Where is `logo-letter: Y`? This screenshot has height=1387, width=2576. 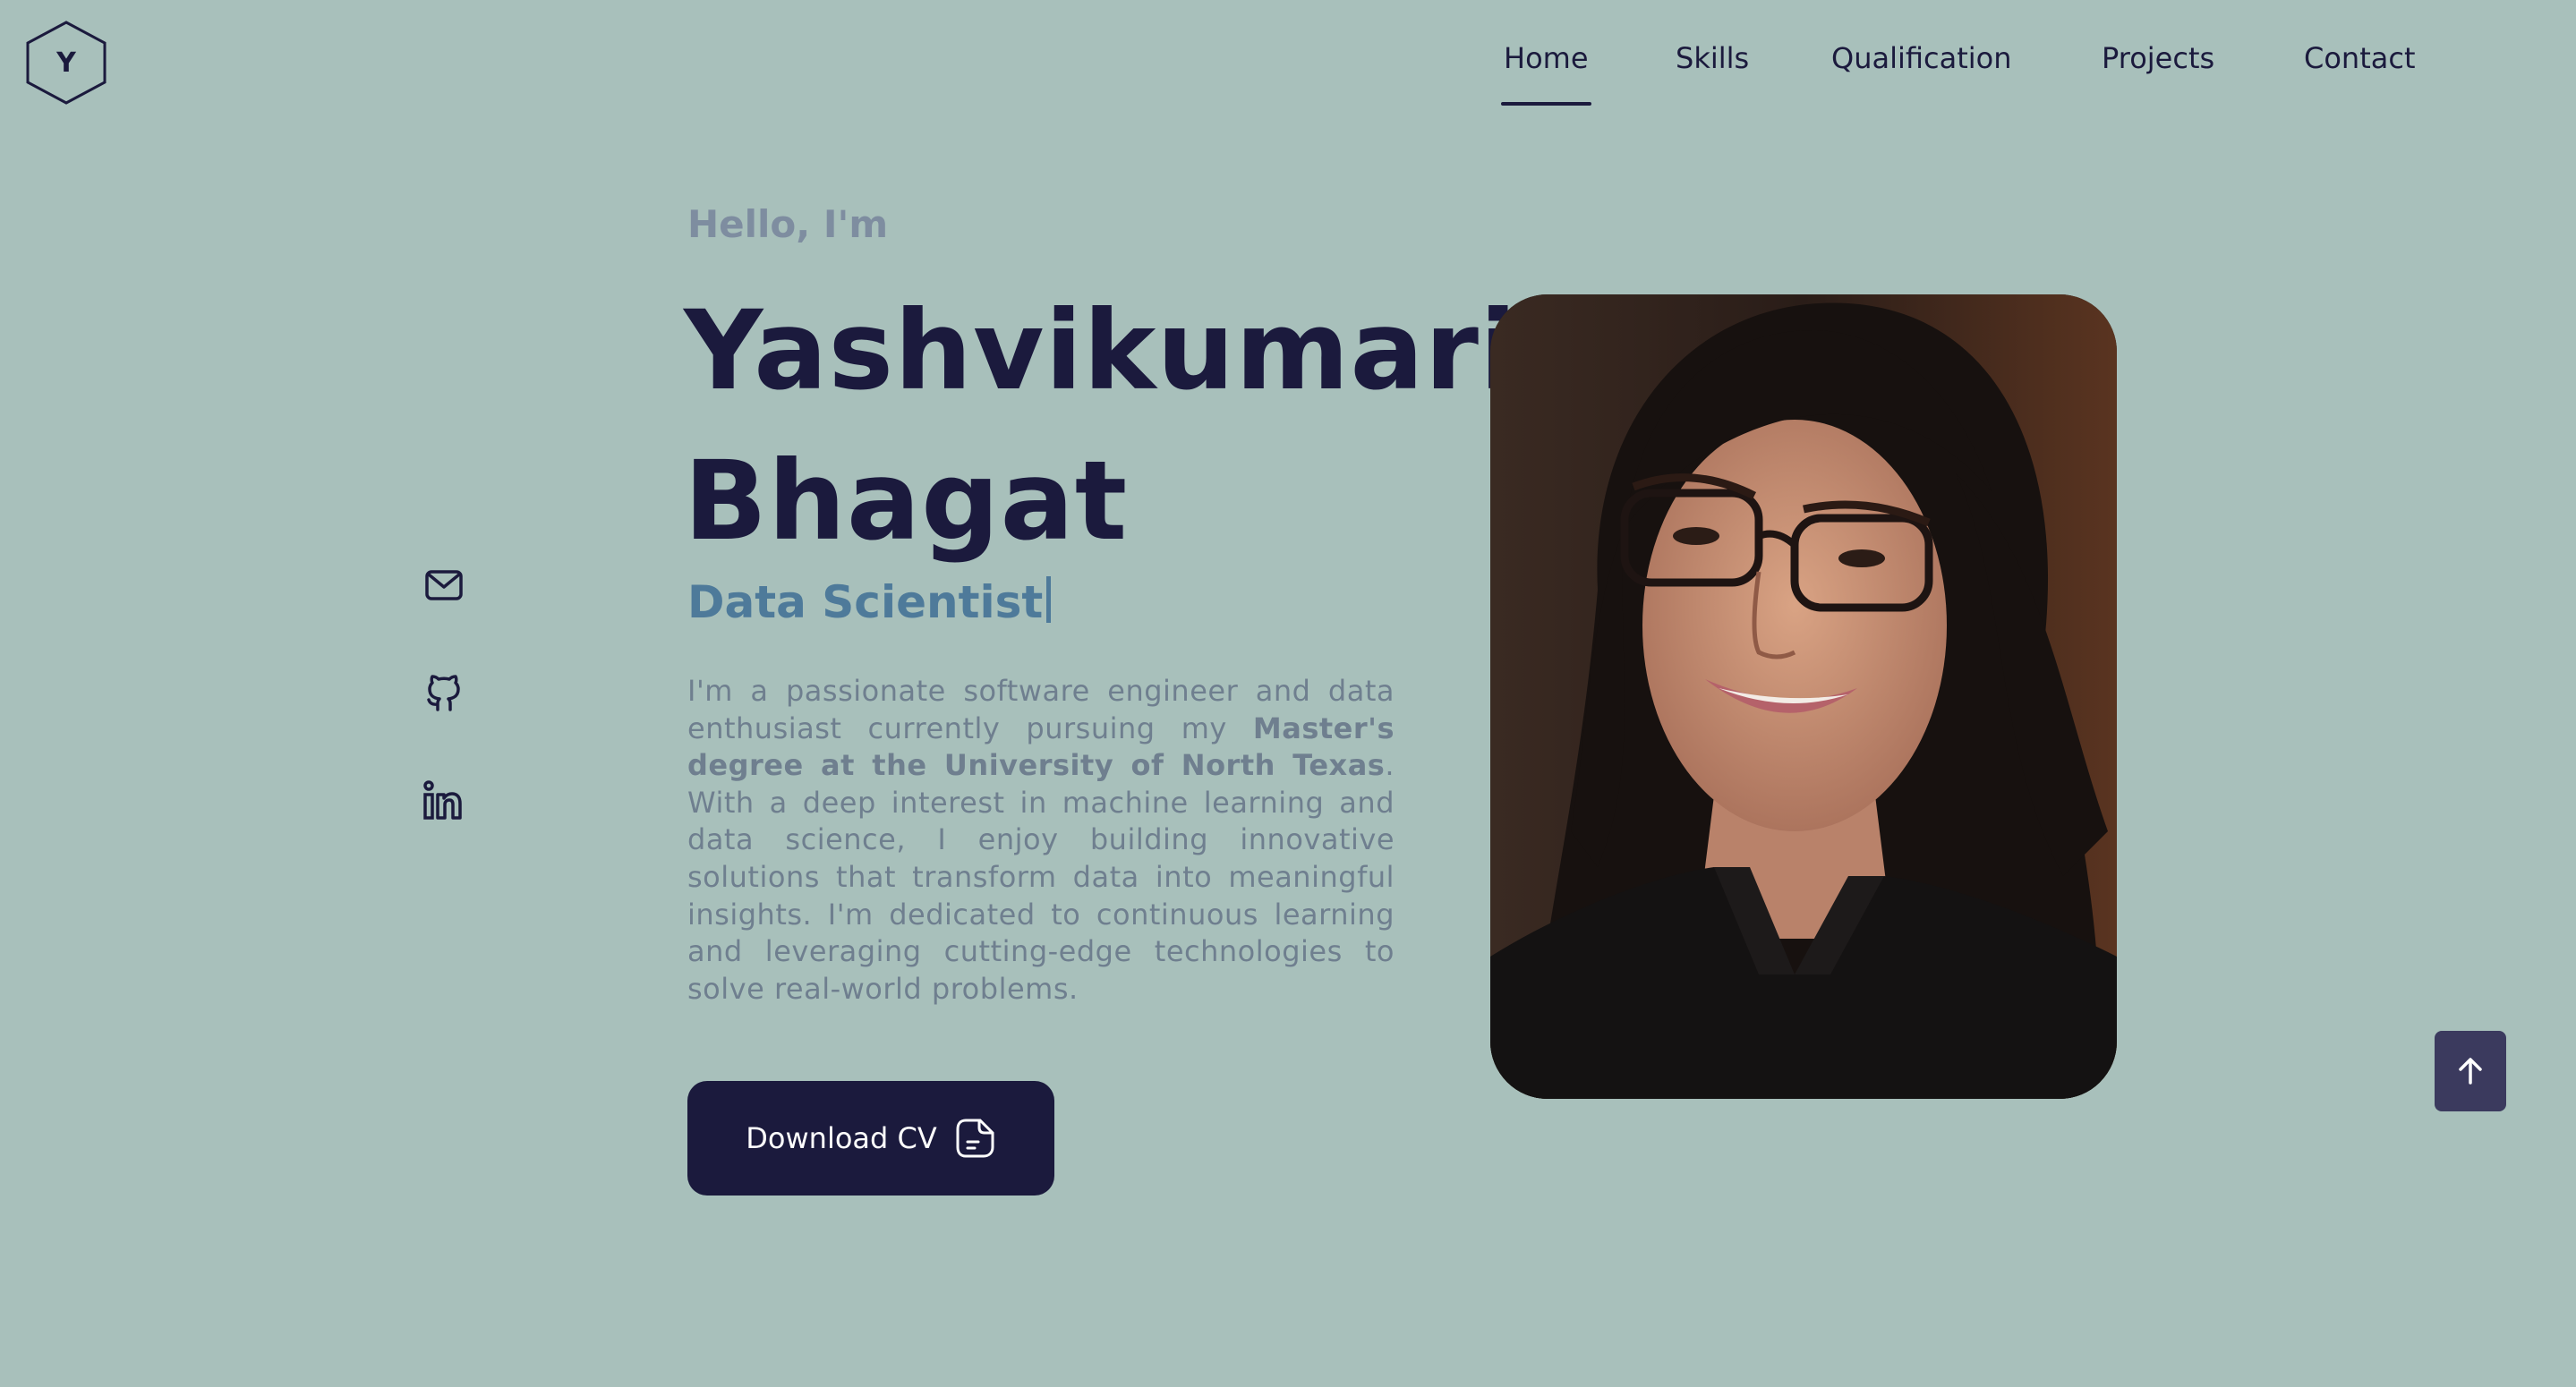 logo-letter: Y is located at coordinates (66, 63).